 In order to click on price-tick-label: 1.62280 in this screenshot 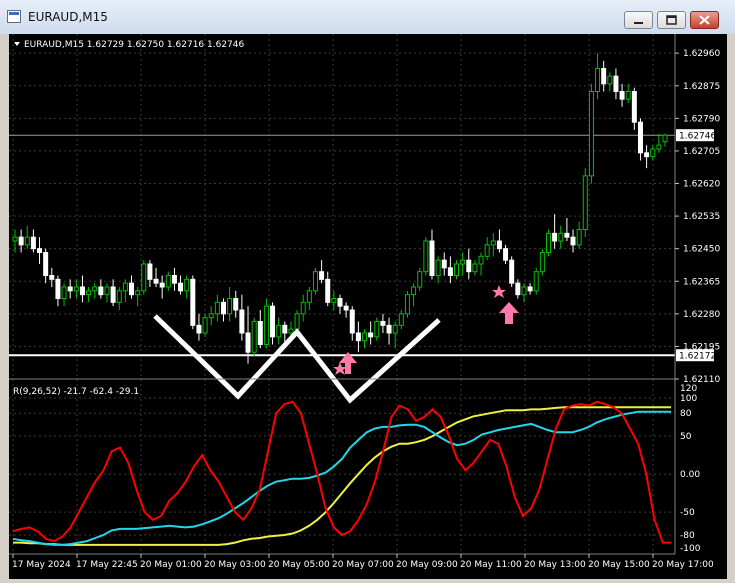, I will do `click(701, 315)`.